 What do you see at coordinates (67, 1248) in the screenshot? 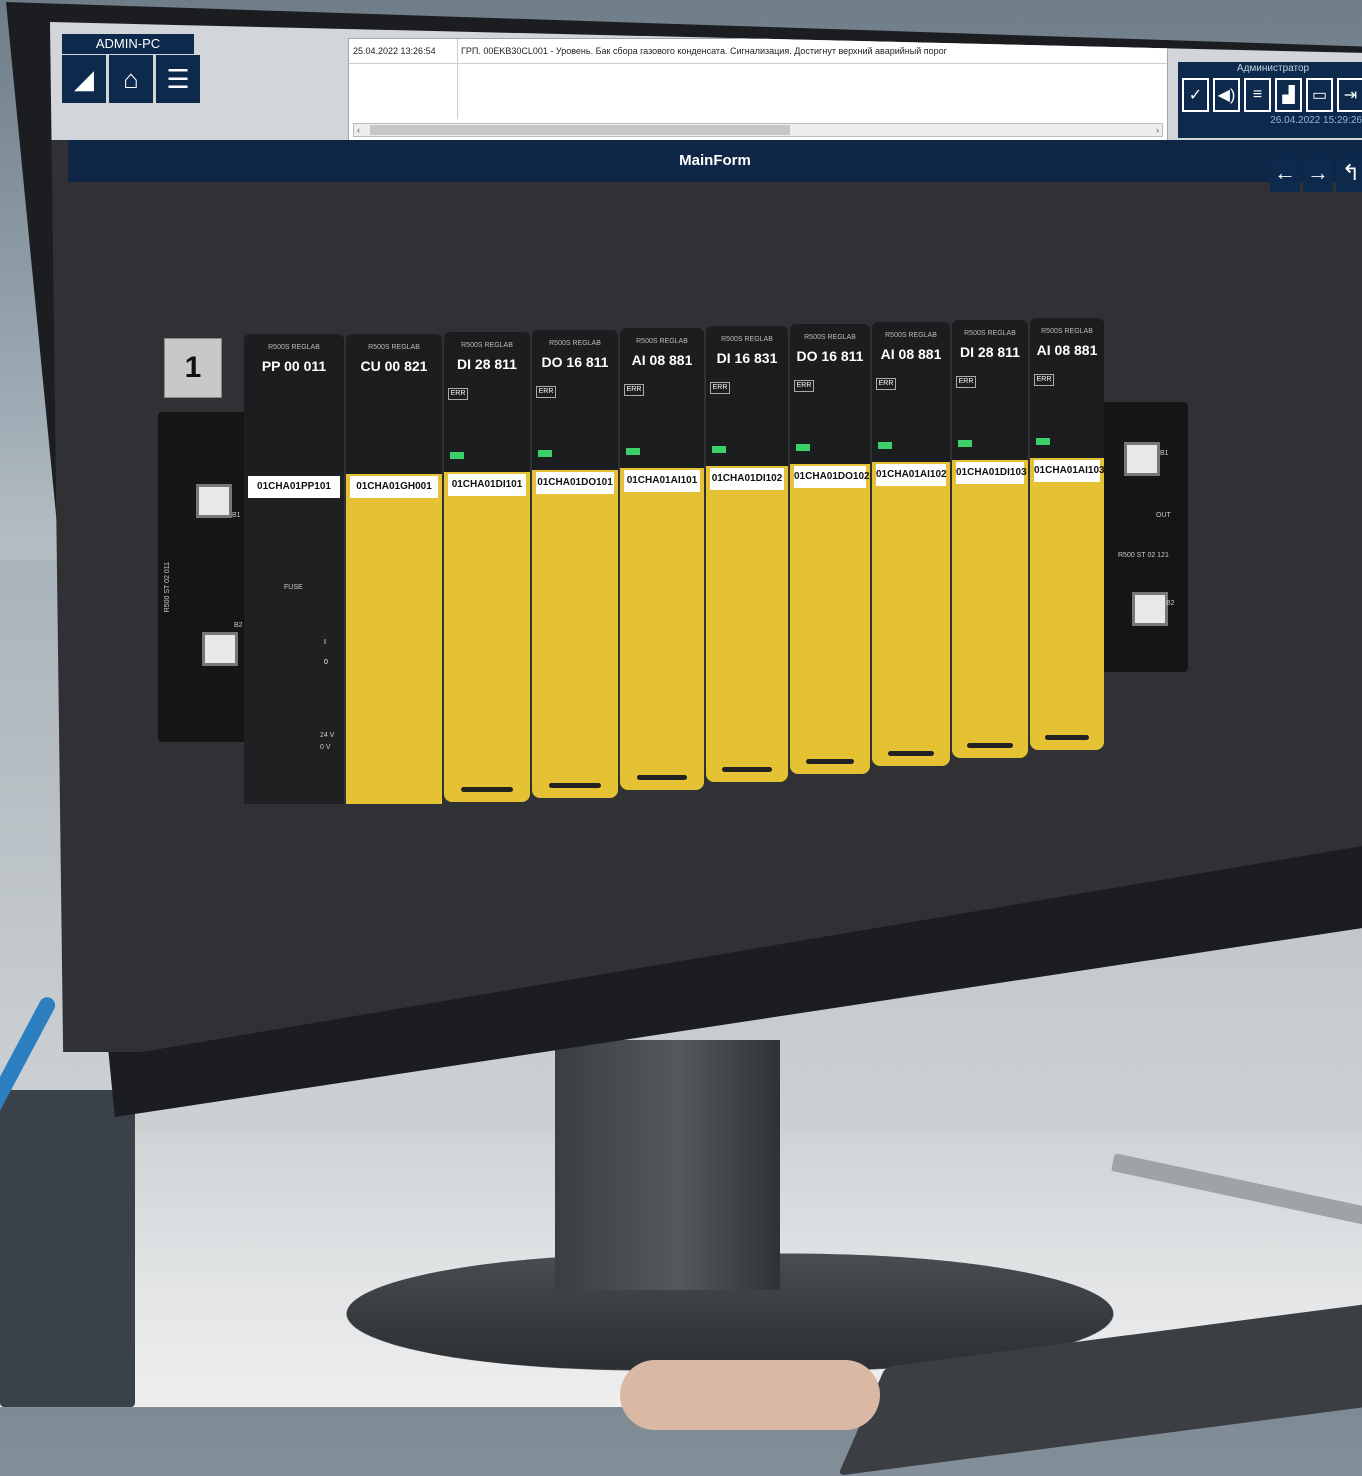
I see `desk-organizer` at bounding box center [67, 1248].